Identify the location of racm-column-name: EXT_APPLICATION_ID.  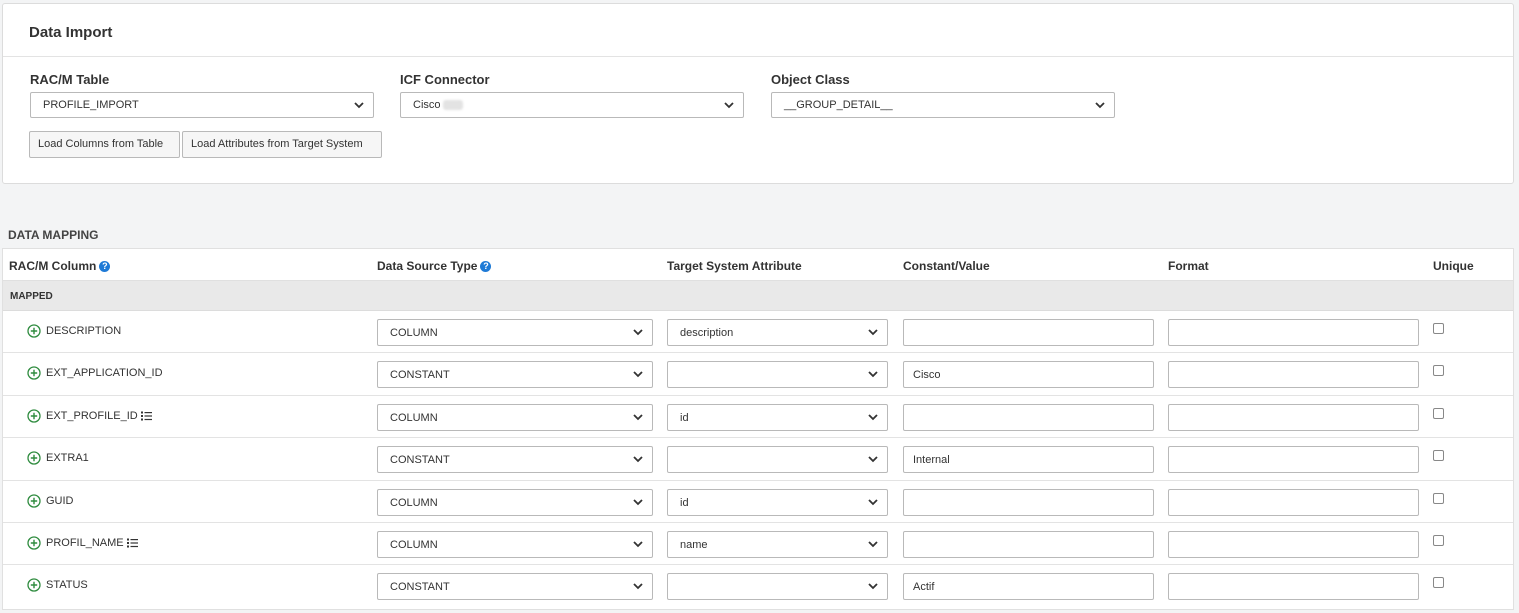
(95, 373).